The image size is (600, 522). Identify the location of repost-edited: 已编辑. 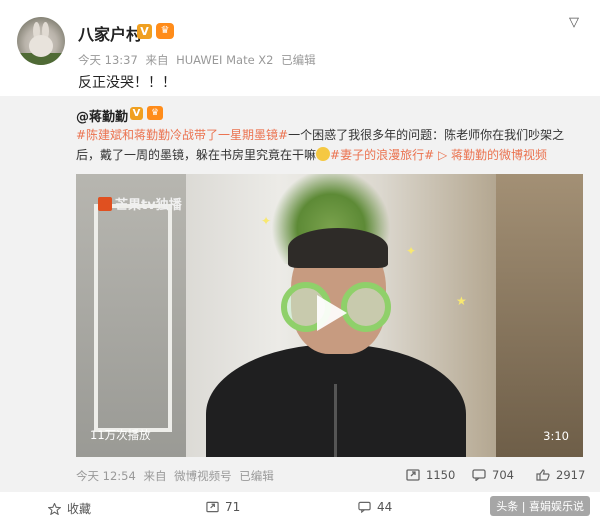
(256, 476).